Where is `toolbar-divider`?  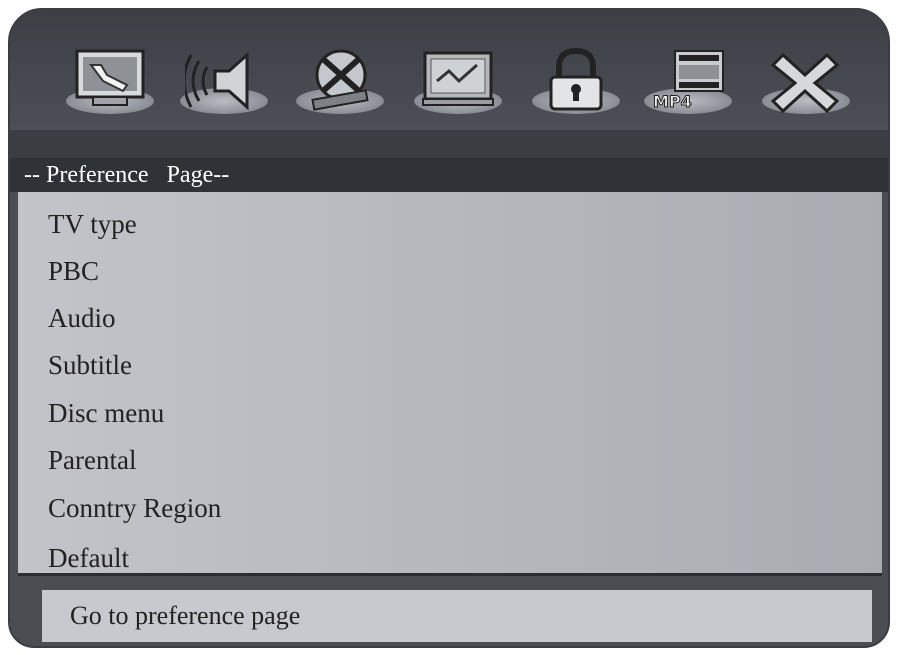 toolbar-divider is located at coordinates (449, 144).